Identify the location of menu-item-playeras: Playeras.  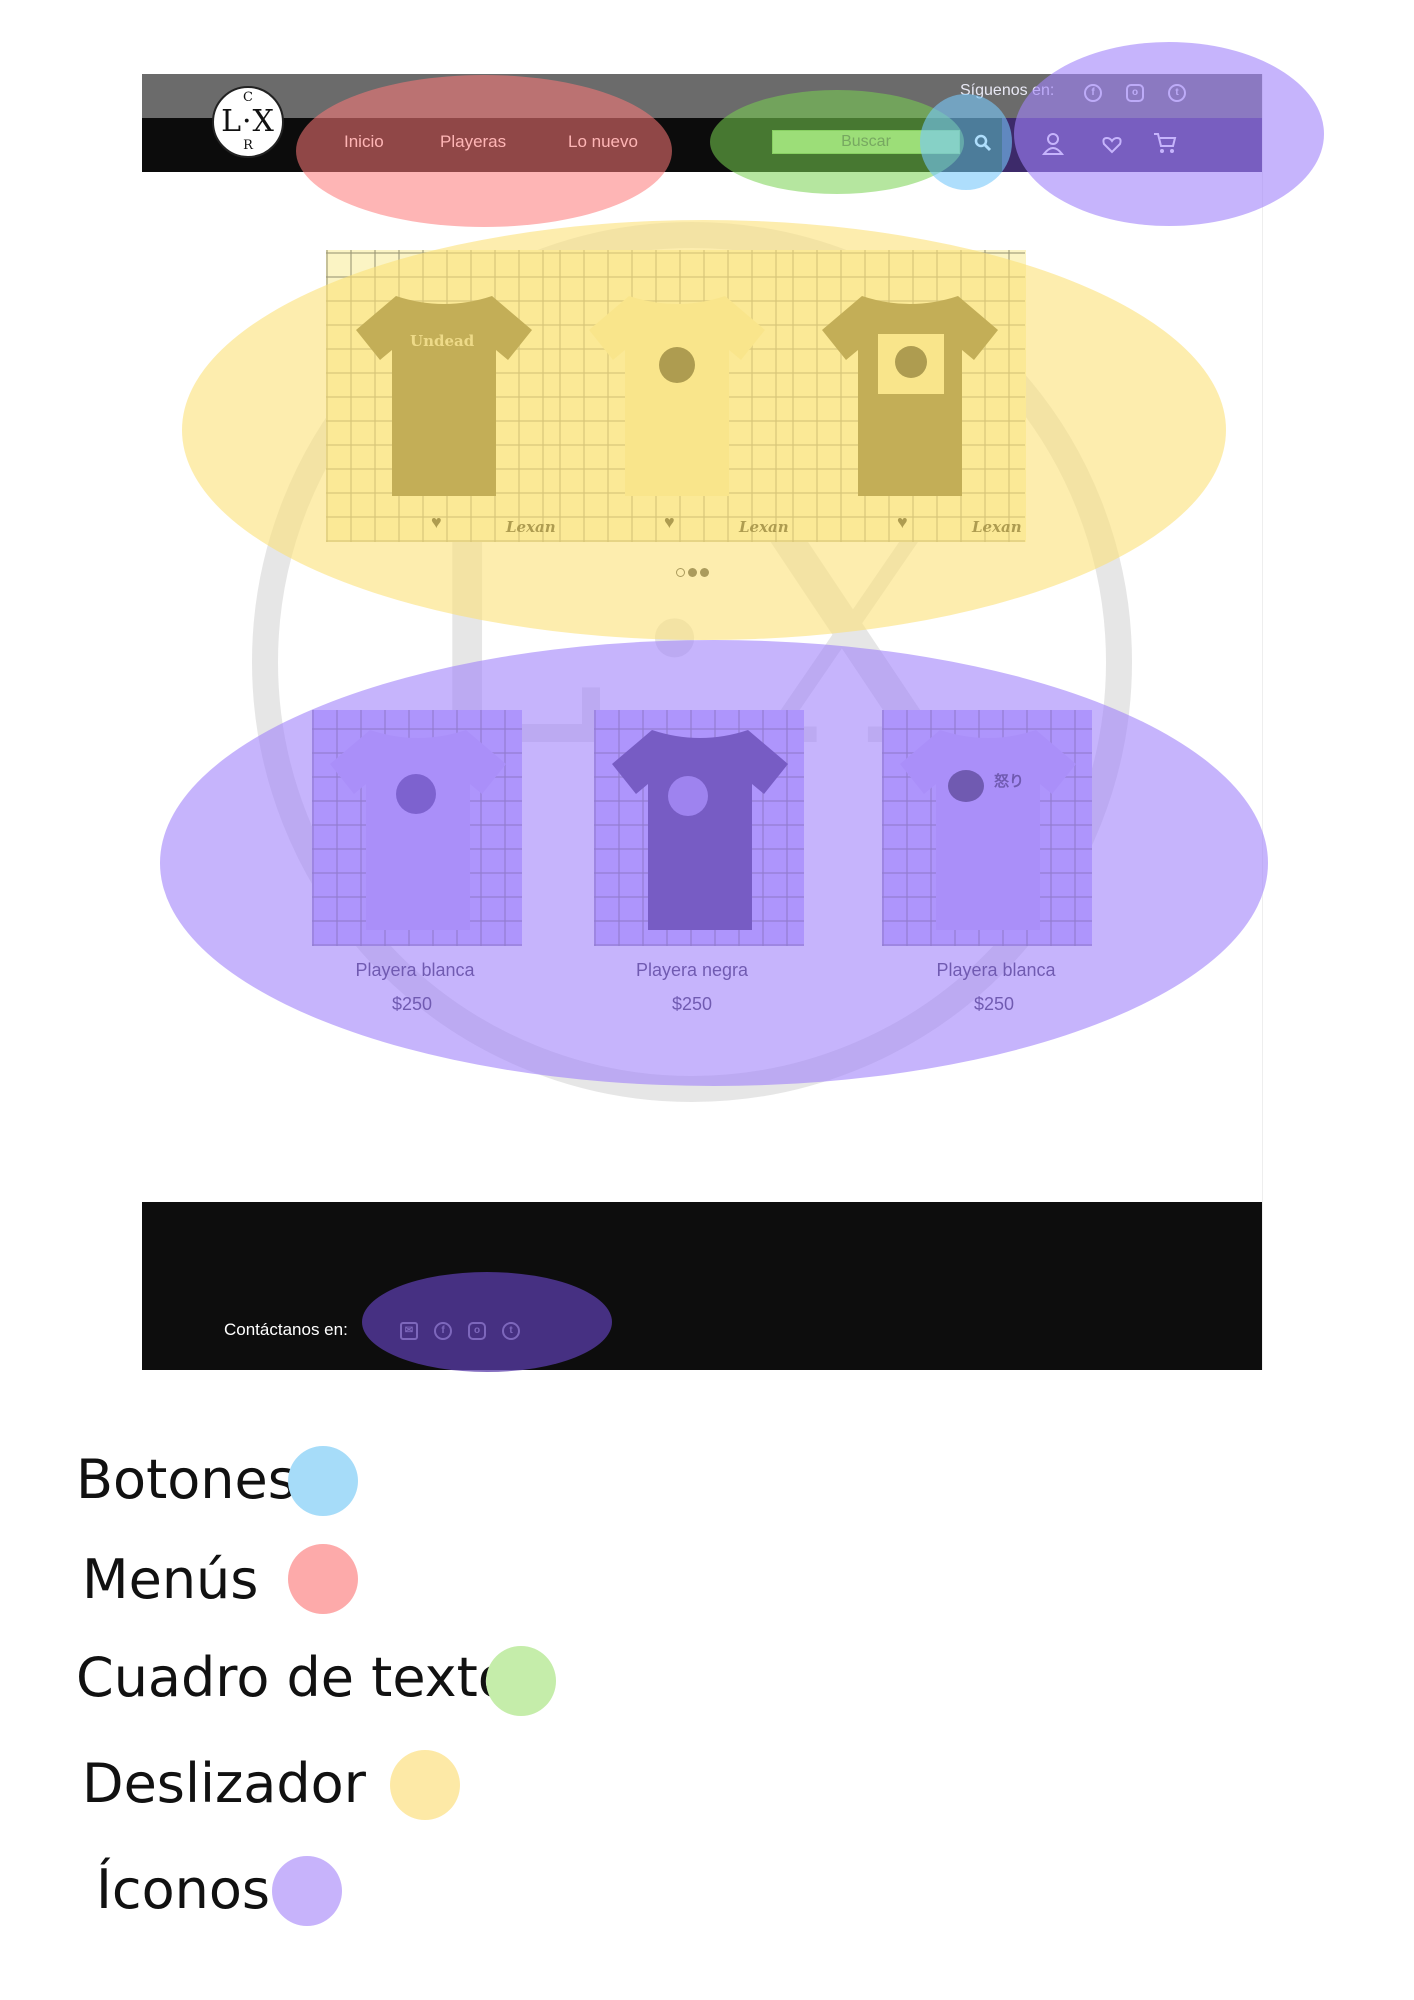
(473, 142).